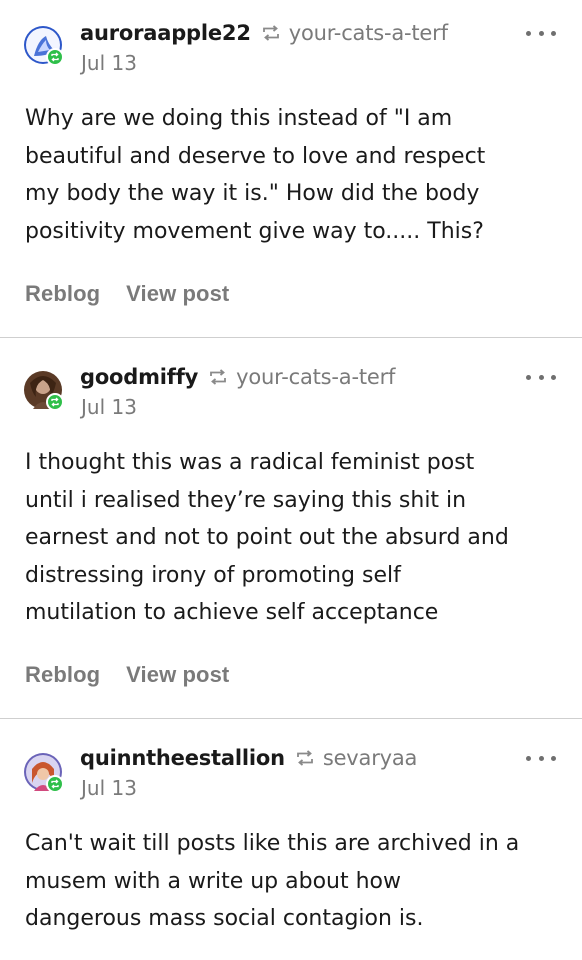 The height and width of the screenshot is (960, 582). What do you see at coordinates (165, 33) in the screenshot?
I see `username: auroraapple22` at bounding box center [165, 33].